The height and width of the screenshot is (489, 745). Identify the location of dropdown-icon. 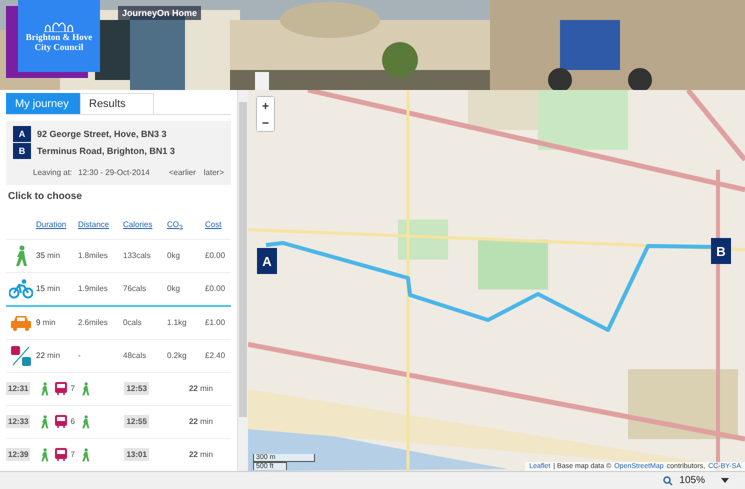
(725, 480).